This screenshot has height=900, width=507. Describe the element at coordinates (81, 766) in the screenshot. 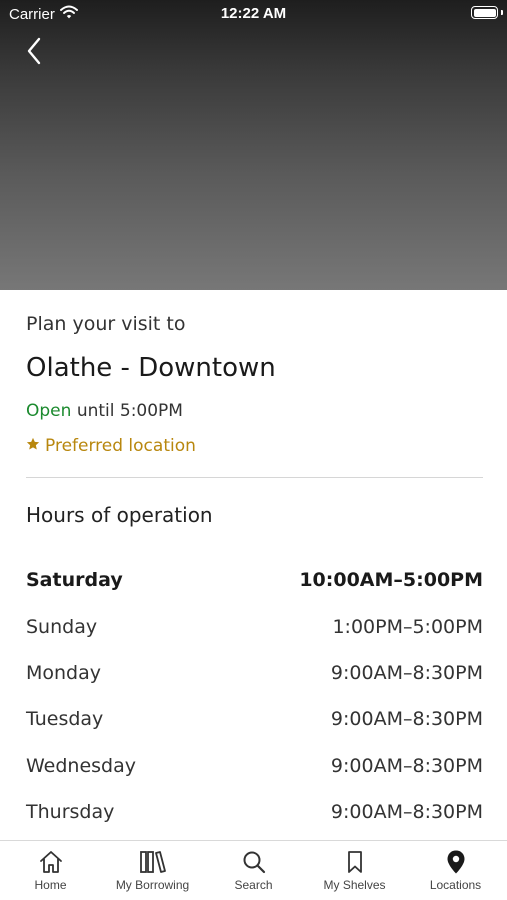

I see `hours-day: Wednesday` at that location.